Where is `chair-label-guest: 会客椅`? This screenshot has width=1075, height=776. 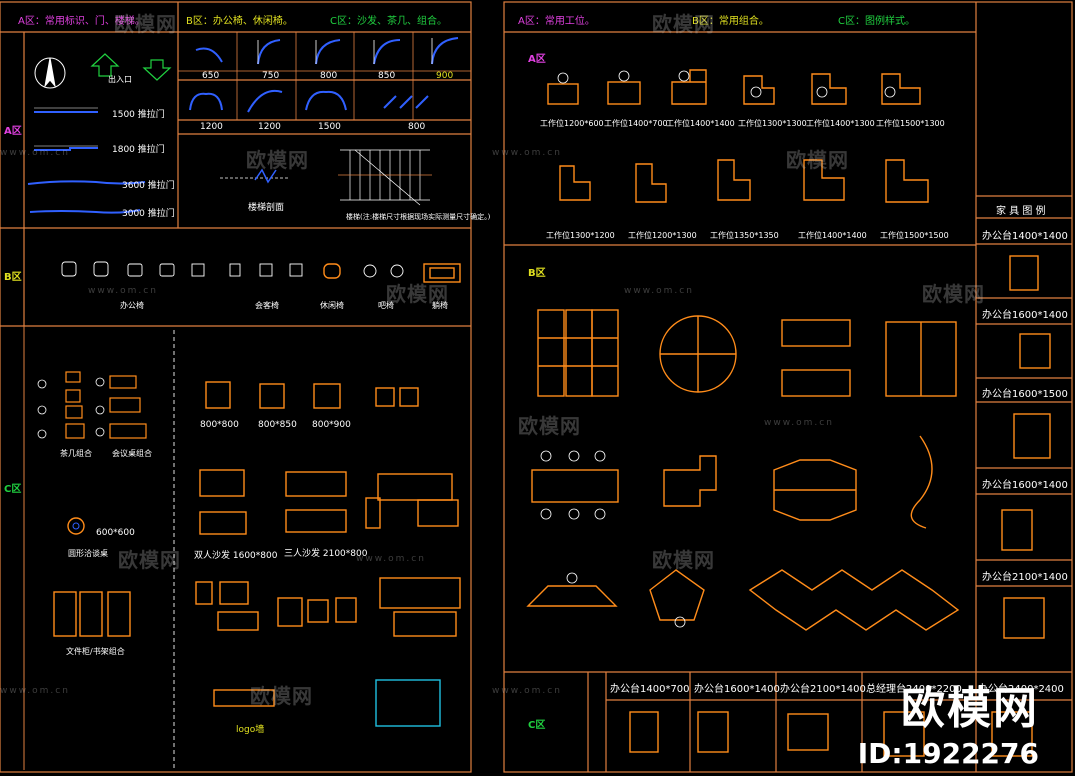 chair-label-guest: 会客椅 is located at coordinates (267, 305).